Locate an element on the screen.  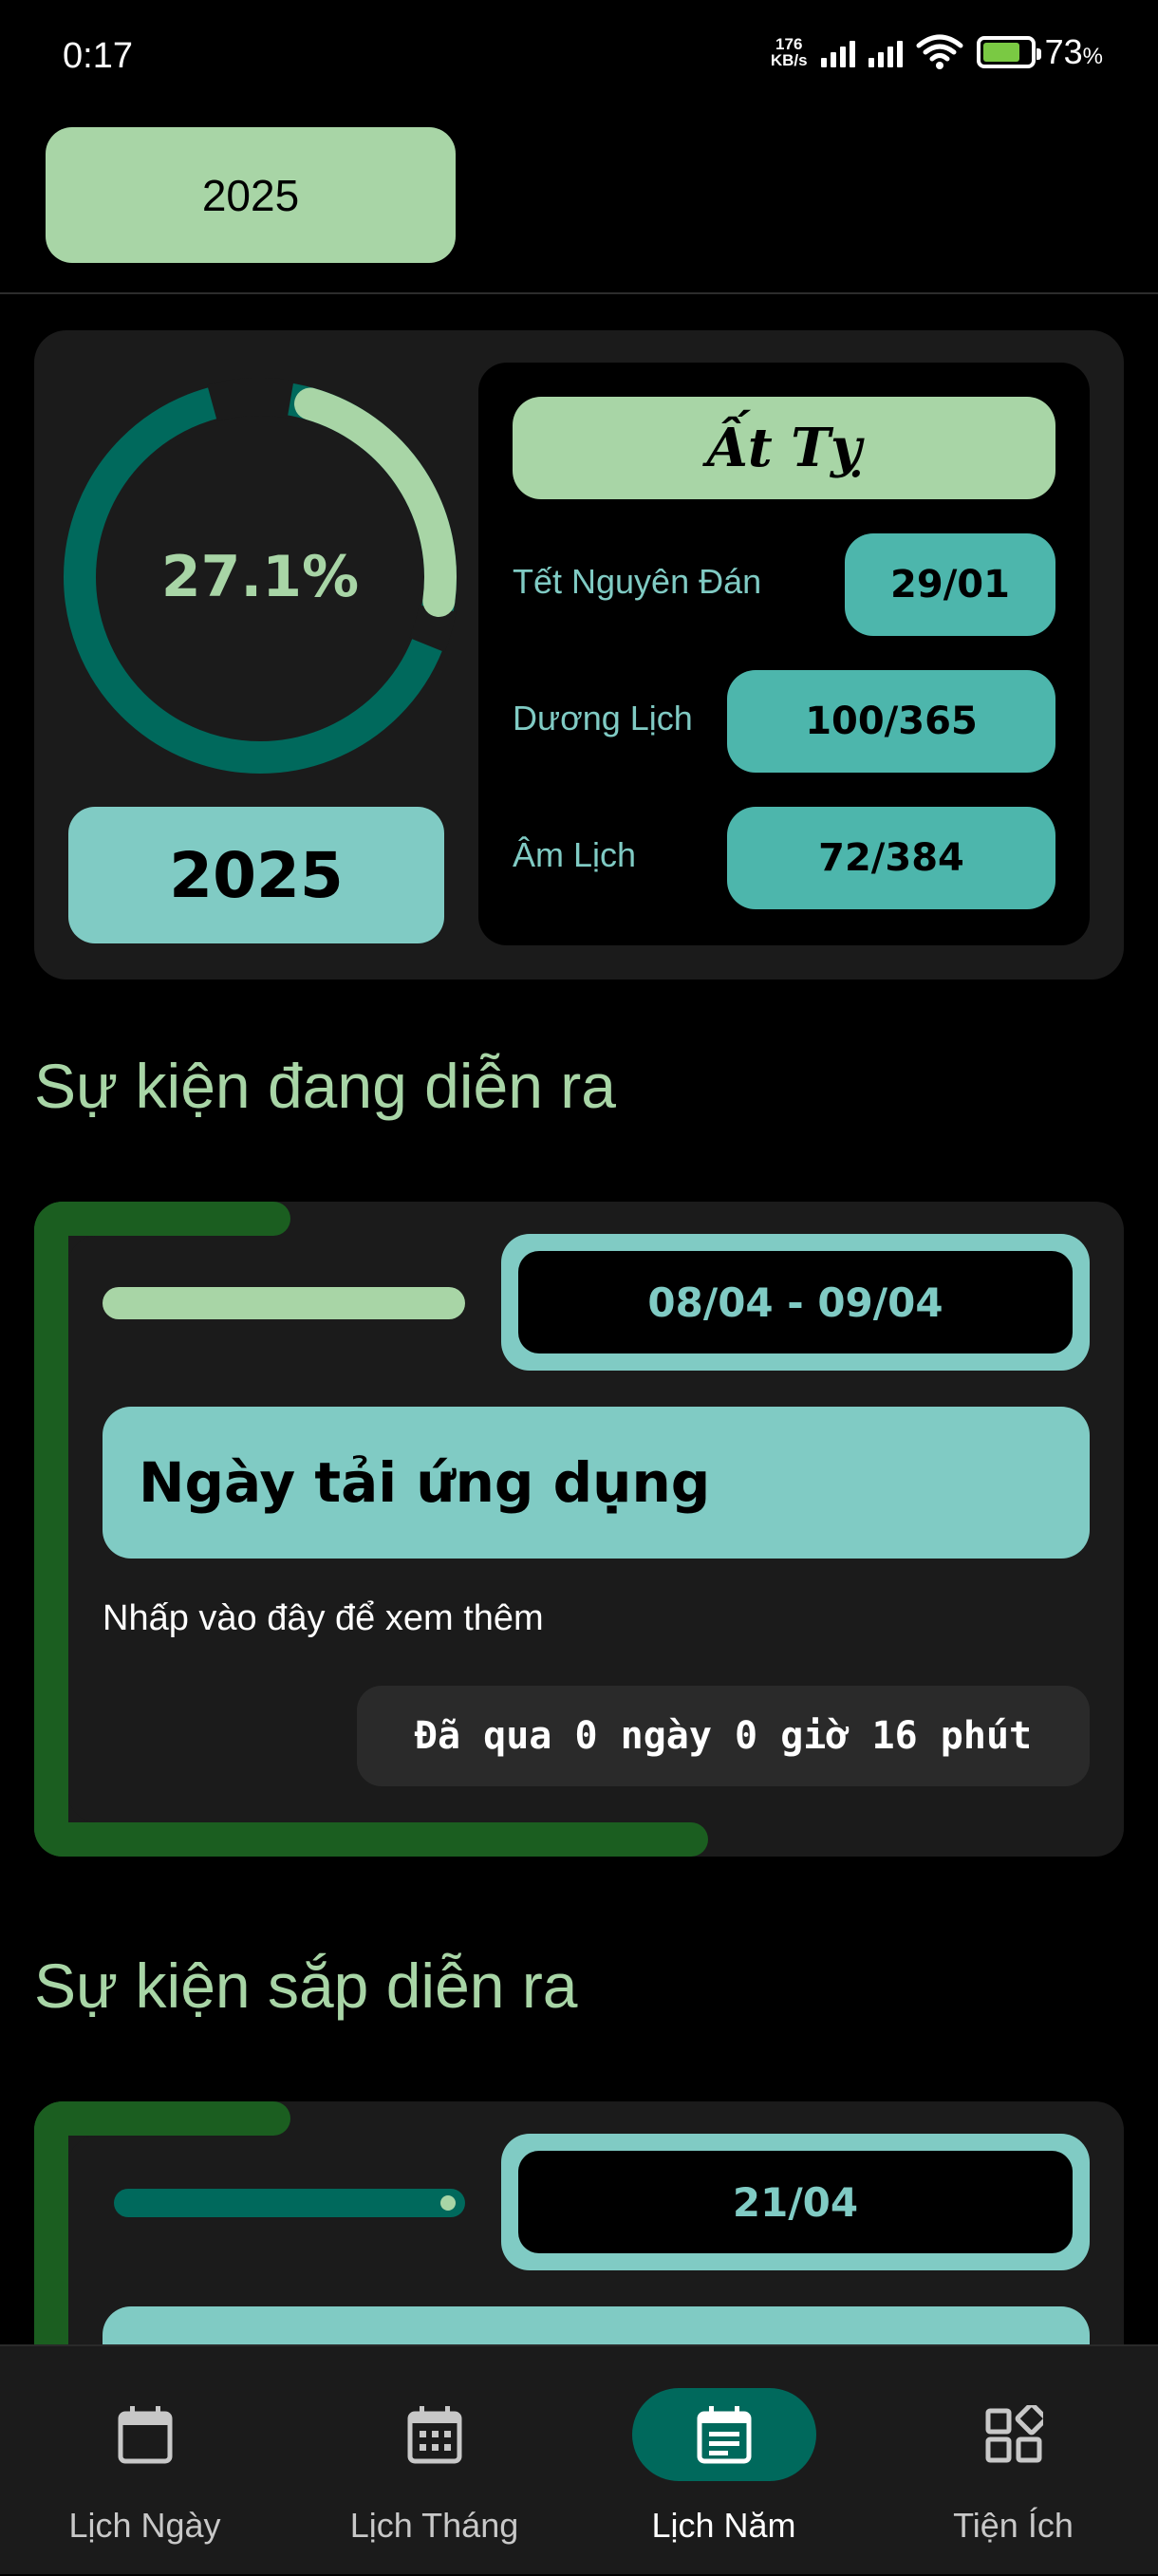
net-speed: 176 KB/s is located at coordinates (789, 52).